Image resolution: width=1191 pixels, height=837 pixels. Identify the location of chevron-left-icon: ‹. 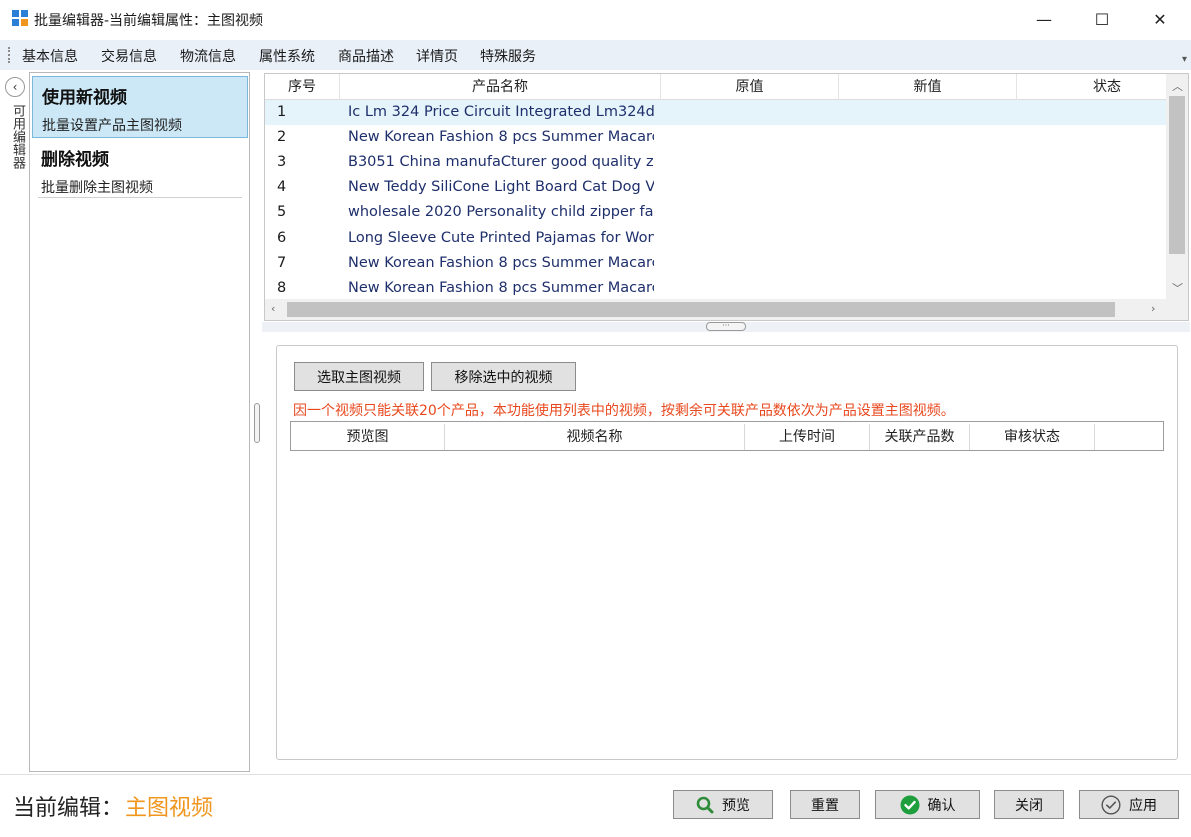
(15, 87).